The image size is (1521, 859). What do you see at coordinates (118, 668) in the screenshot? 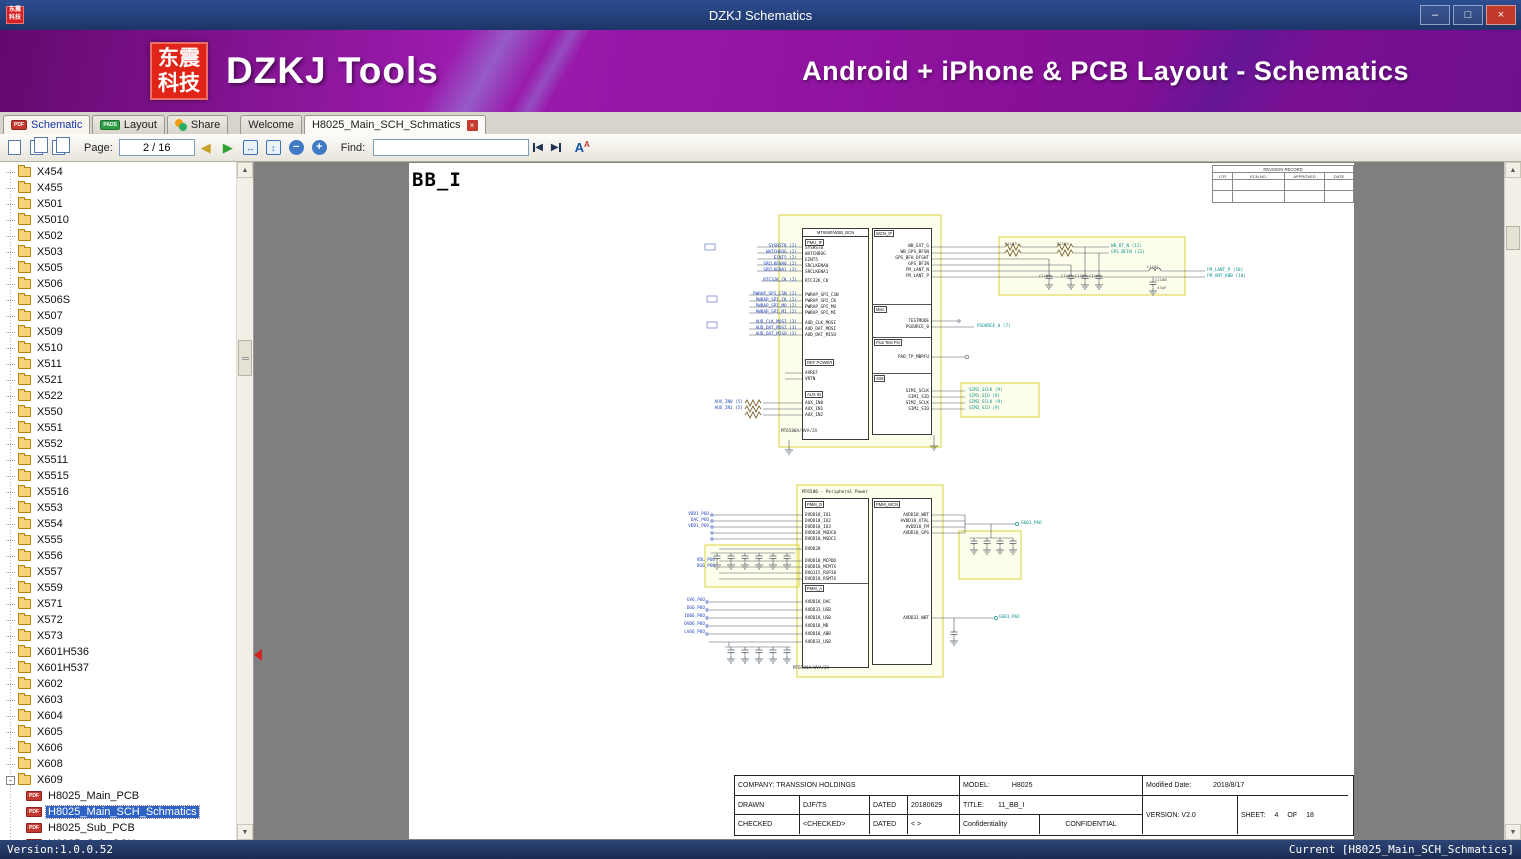
I see `tree-folder-x601h537: X601H537` at bounding box center [118, 668].